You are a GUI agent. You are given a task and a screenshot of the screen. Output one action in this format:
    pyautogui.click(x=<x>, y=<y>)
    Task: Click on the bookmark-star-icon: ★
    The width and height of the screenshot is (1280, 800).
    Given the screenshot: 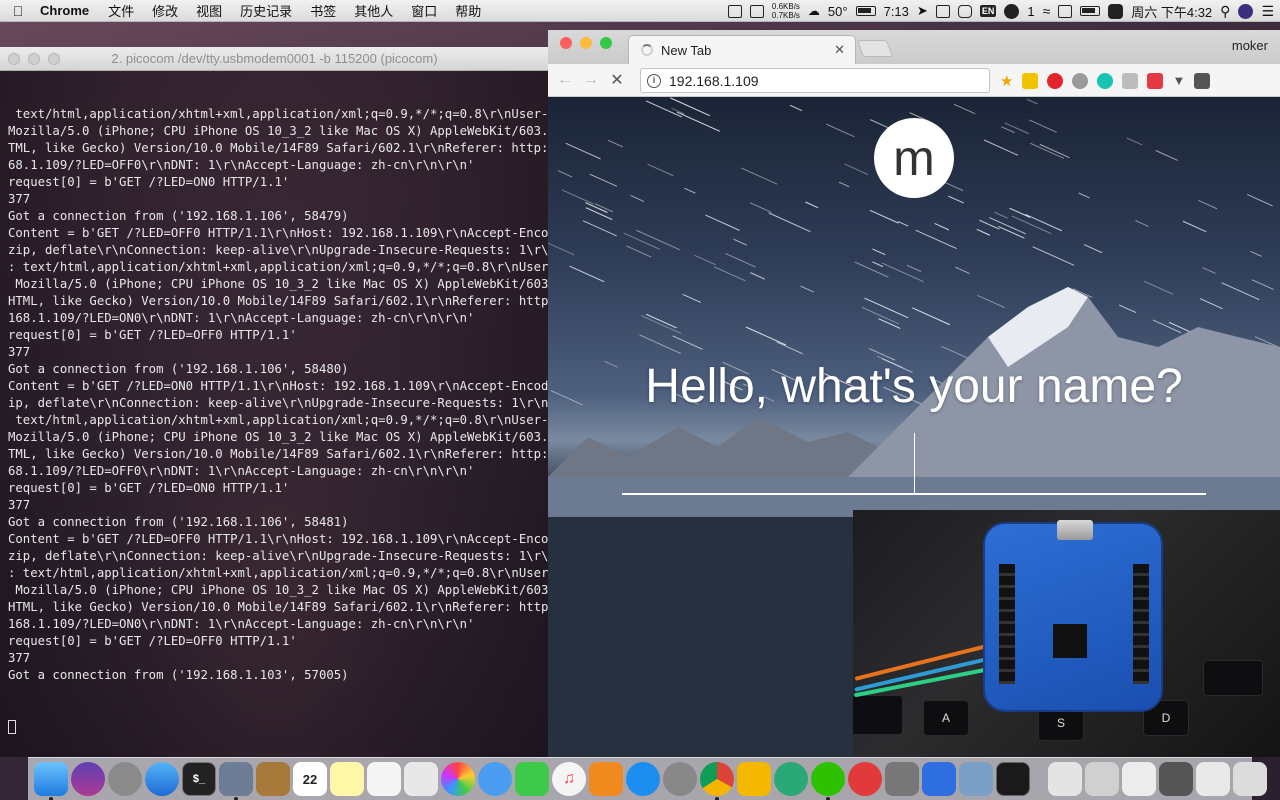 What is the action you would take?
    pyautogui.click(x=1006, y=81)
    